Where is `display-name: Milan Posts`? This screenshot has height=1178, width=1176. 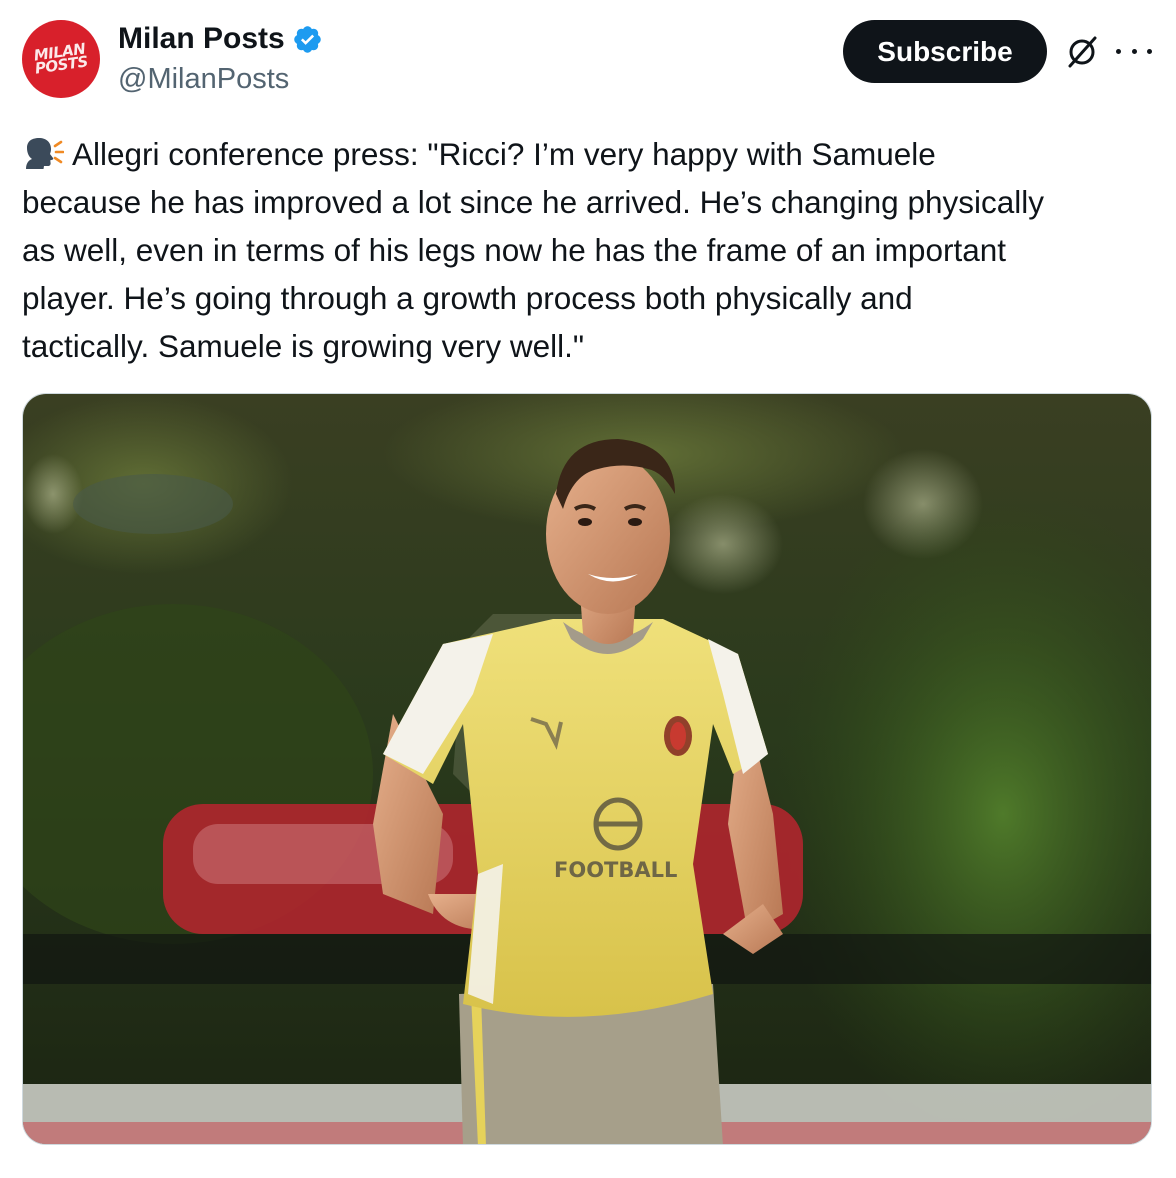
display-name: Milan Posts is located at coordinates (201, 39).